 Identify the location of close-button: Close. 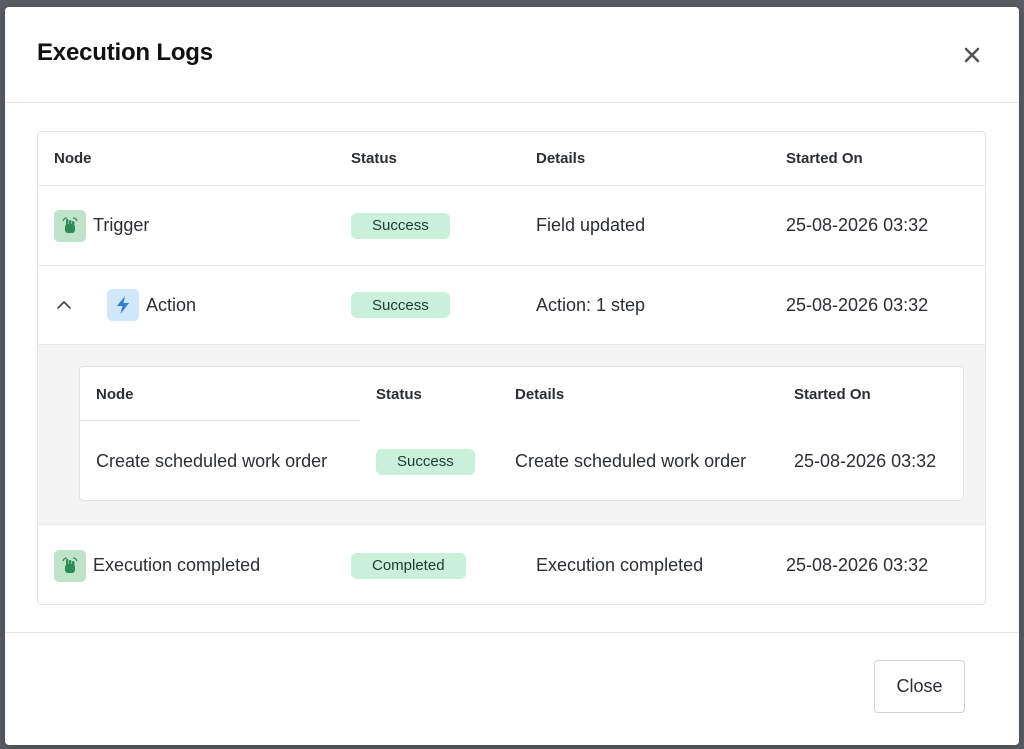
(919, 686).